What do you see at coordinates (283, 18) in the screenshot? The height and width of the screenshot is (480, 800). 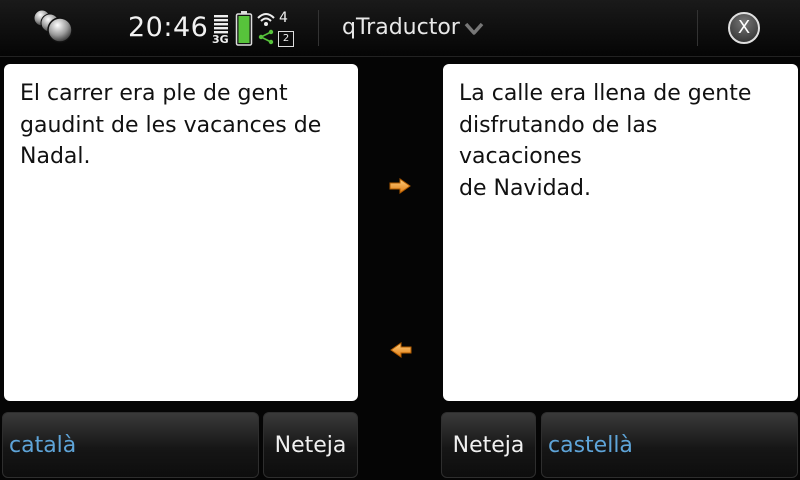 I see `open-apps-count: 4` at bounding box center [283, 18].